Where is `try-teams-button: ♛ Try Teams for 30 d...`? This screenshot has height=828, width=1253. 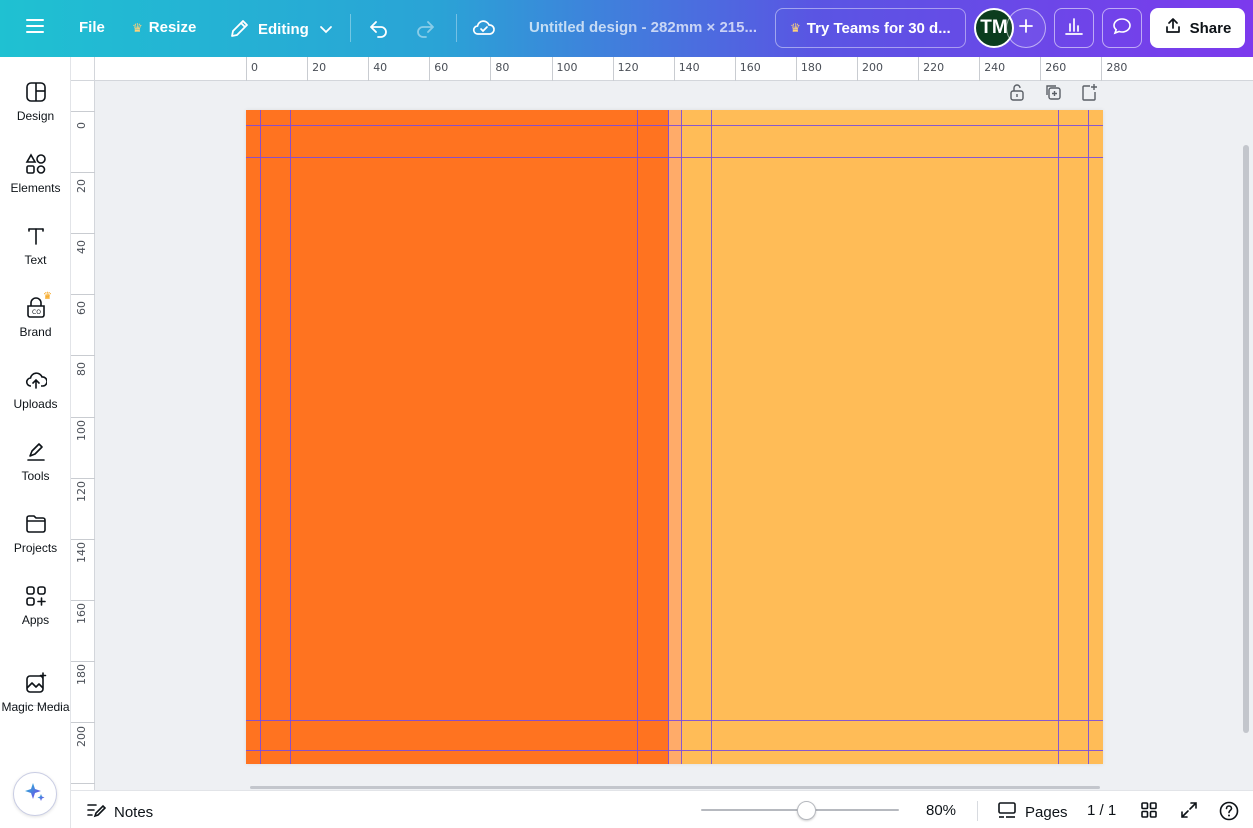 try-teams-button: ♛ Try Teams for 30 d... is located at coordinates (870, 28).